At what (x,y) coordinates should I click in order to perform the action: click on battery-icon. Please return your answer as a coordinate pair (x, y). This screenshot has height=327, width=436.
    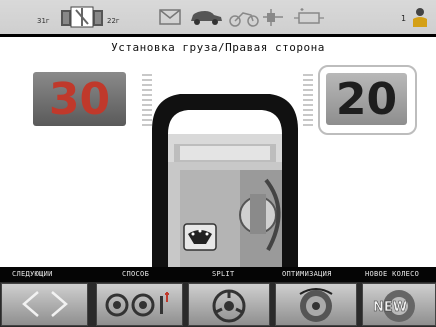
    Looking at the image, I should click on (309, 16).